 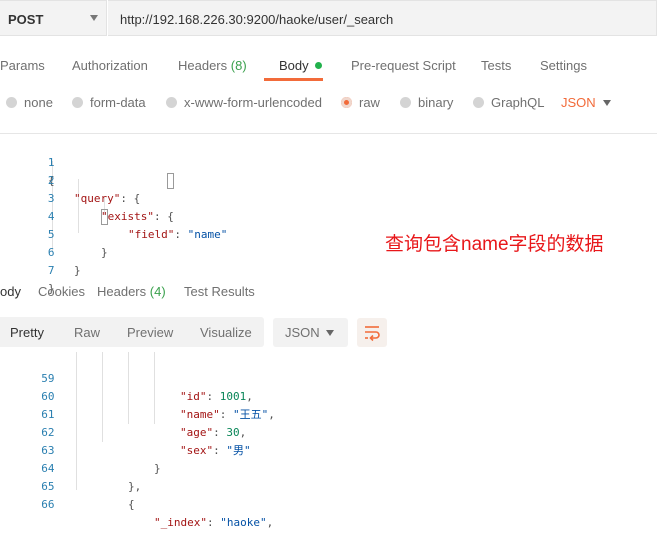 I want to click on view-pretty: Pretty, so click(x=27, y=332).